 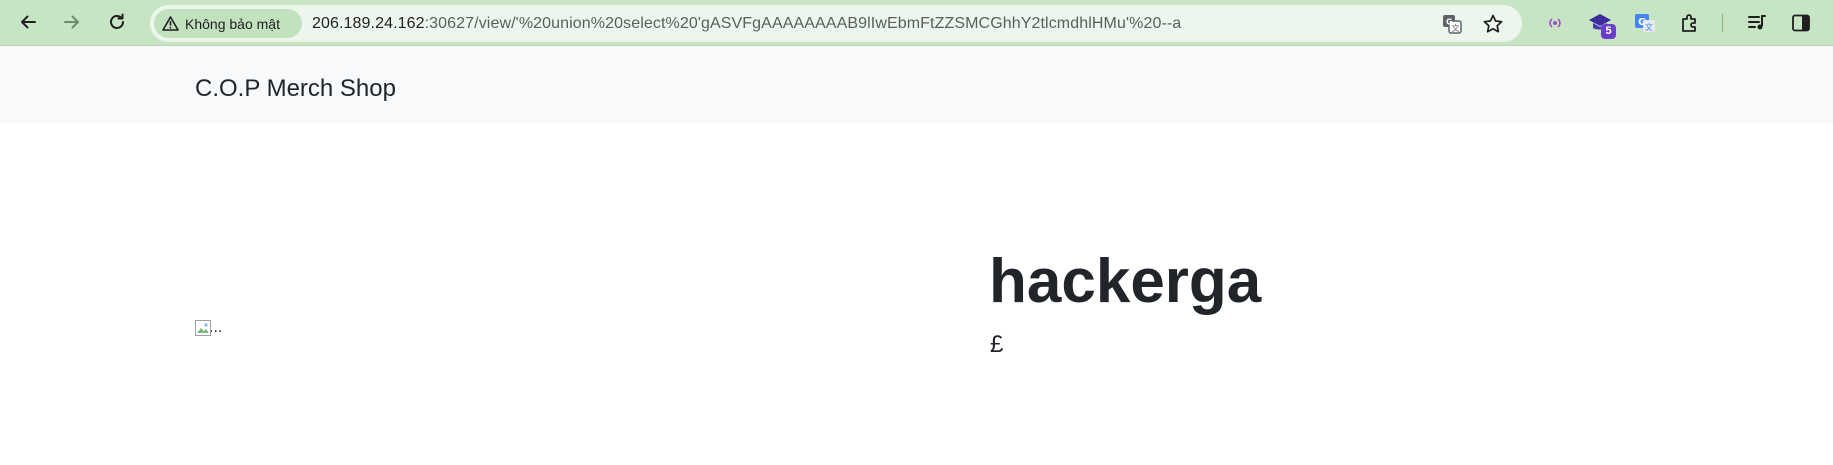 I want to click on reload-icon, so click(x=117, y=21).